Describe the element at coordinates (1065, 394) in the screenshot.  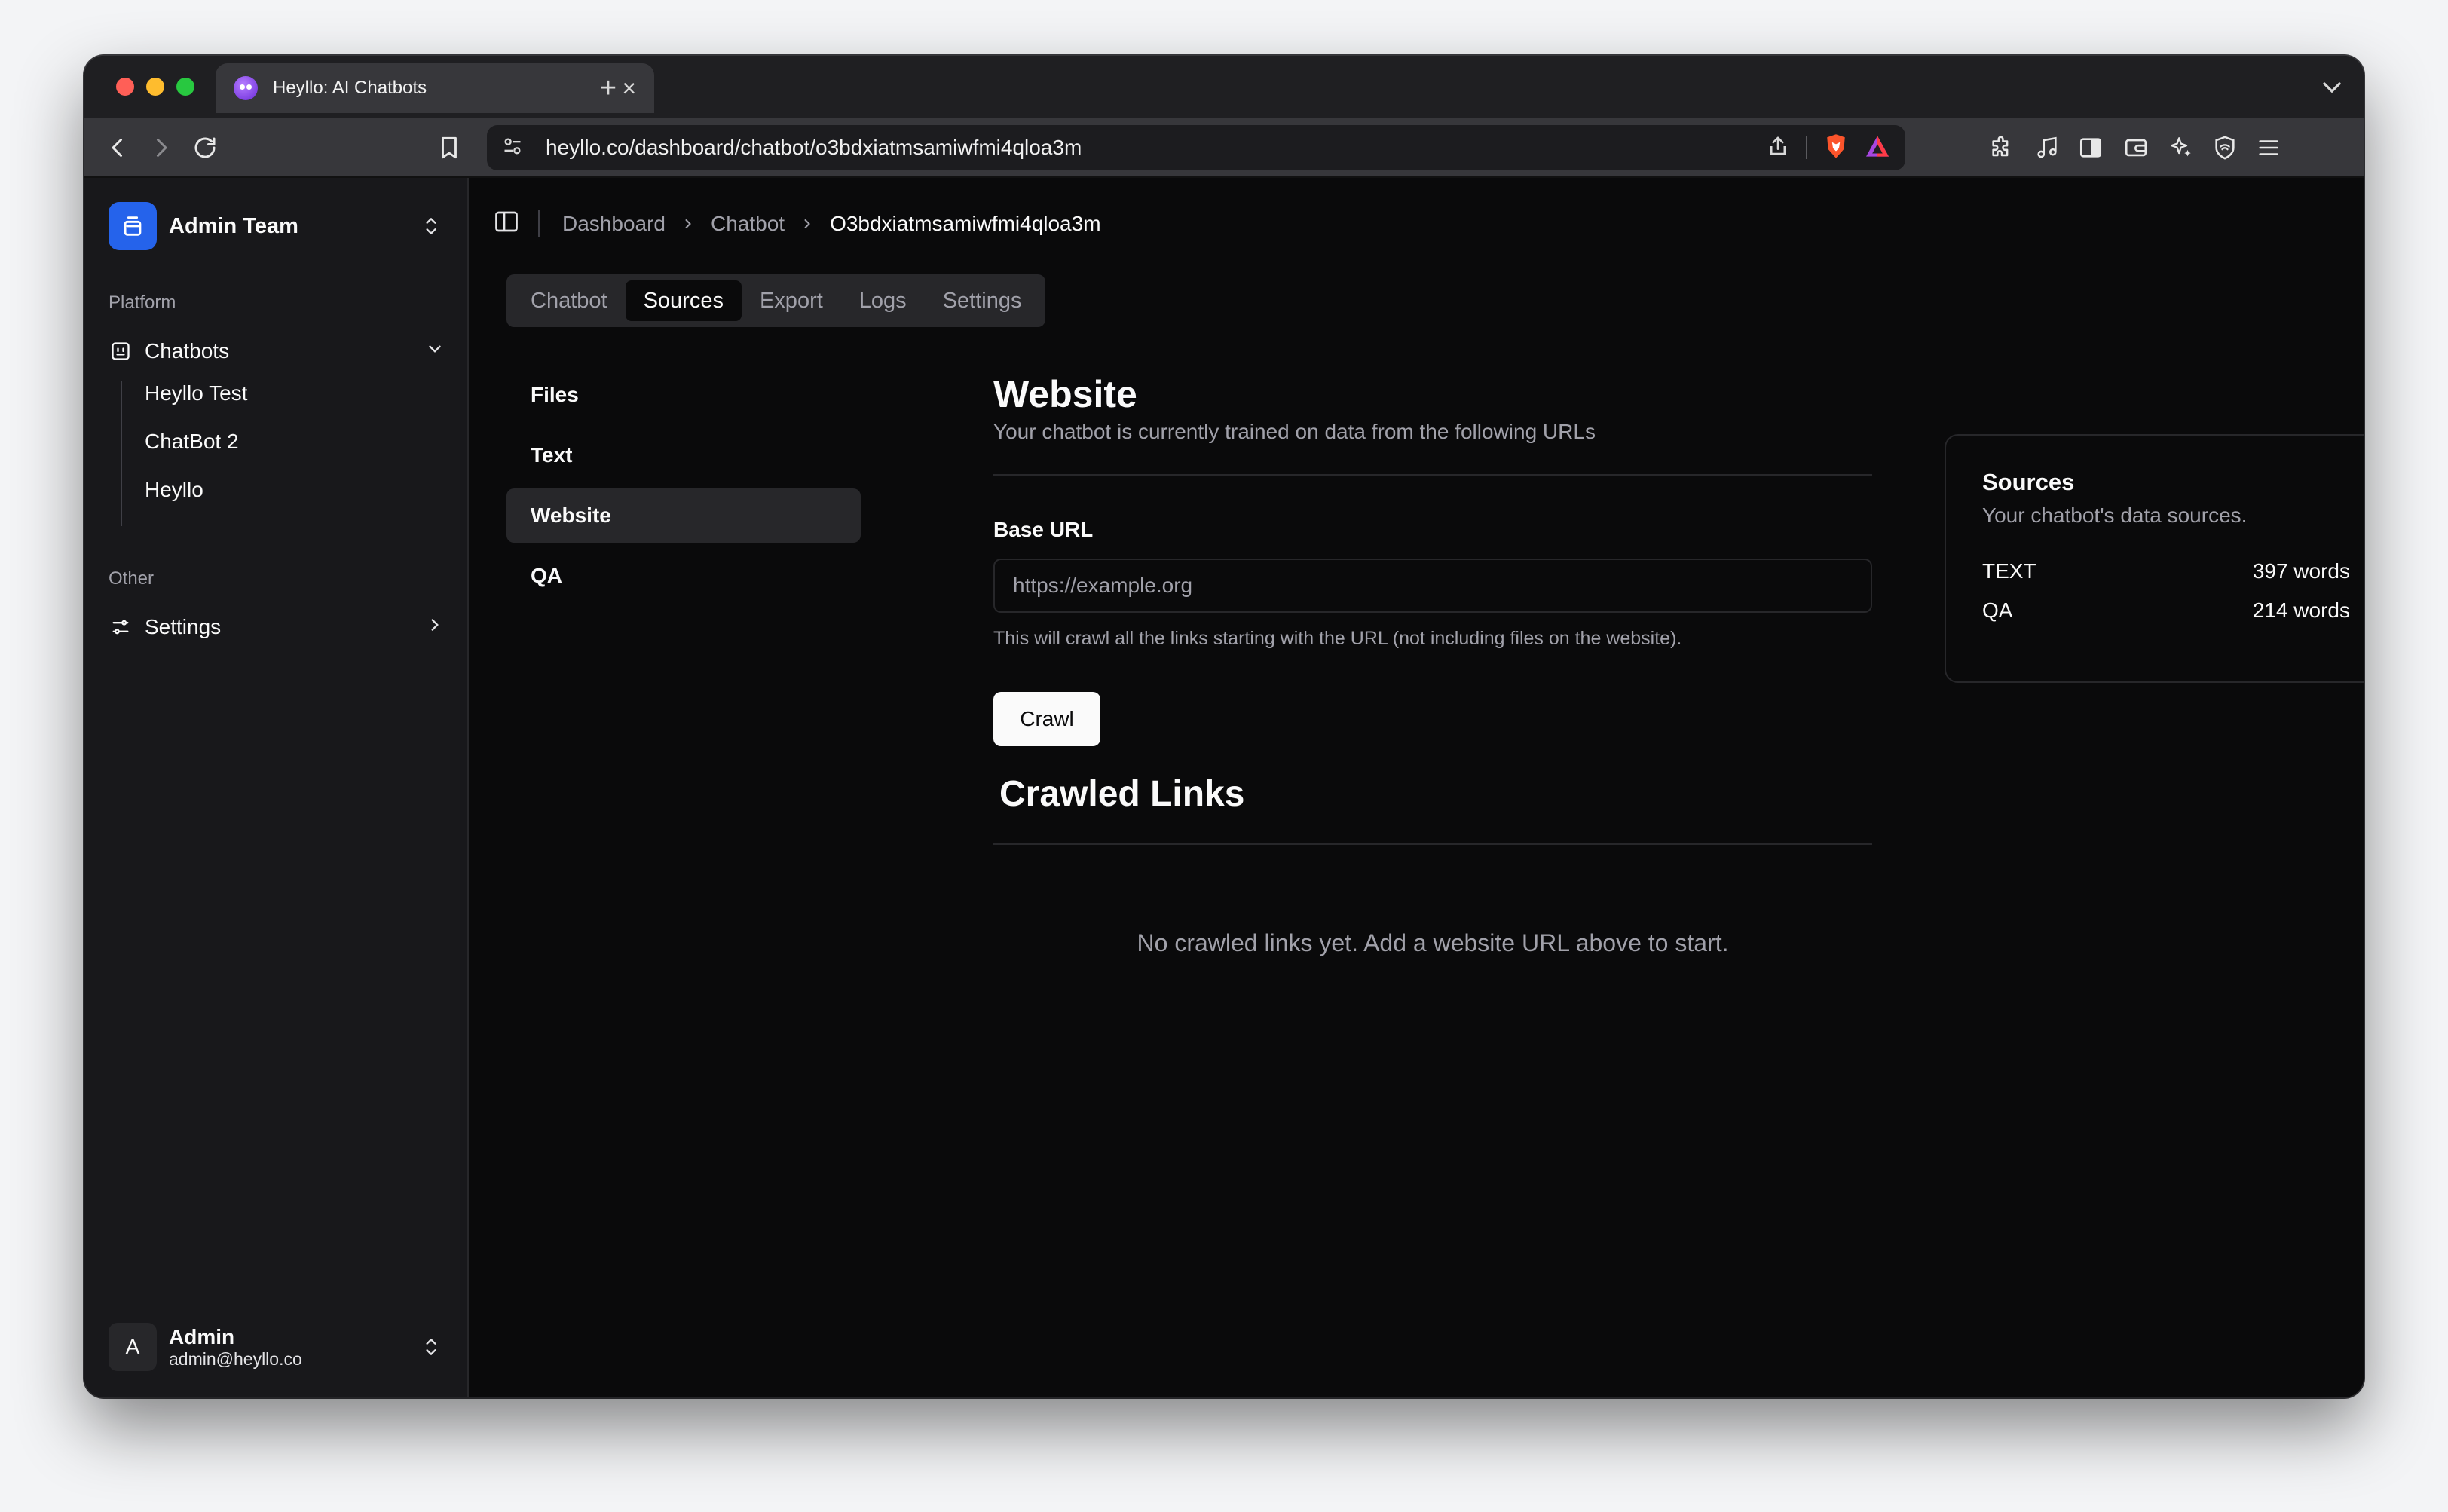
I see `page-title: Website` at that location.